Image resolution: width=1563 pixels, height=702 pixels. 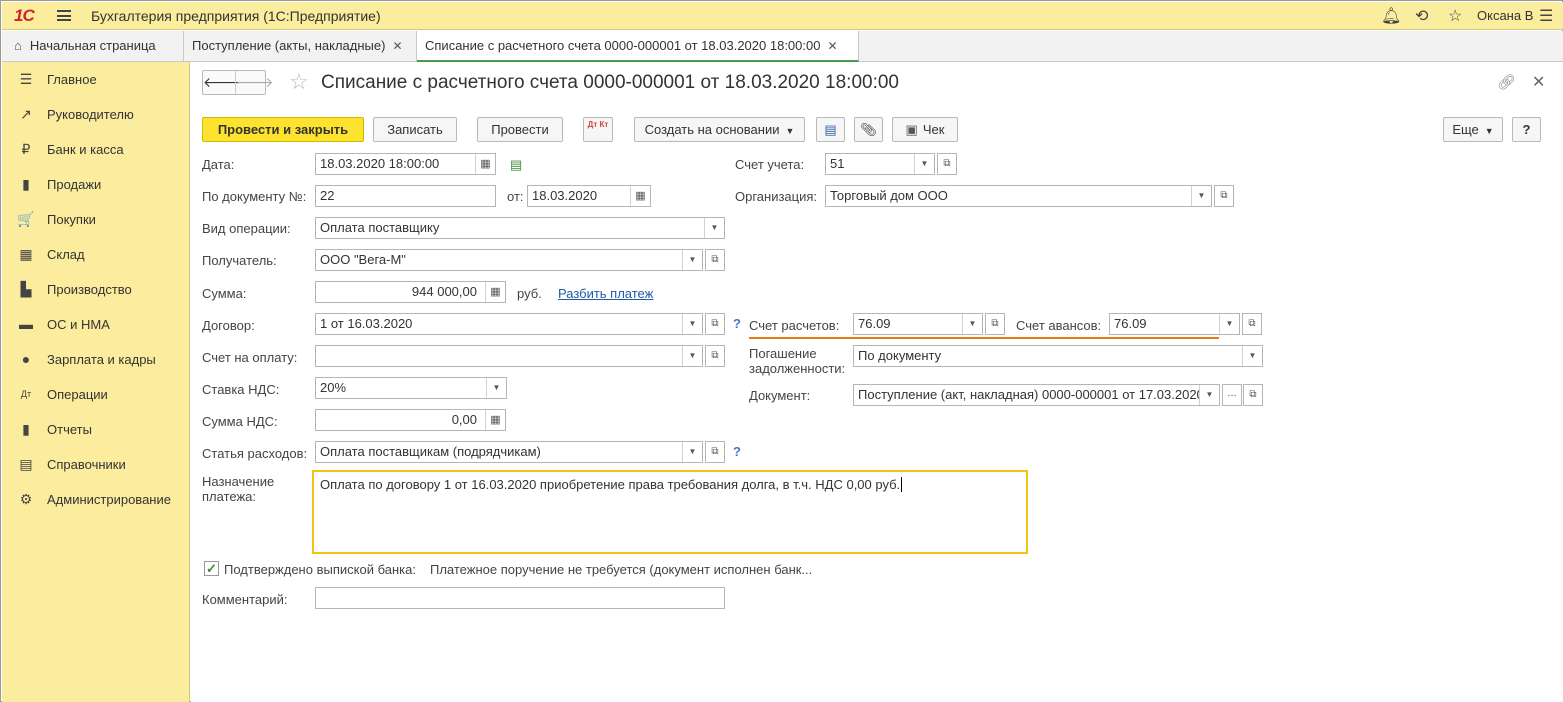 I want to click on open-settlement-account-icon: ⧉, so click(x=995, y=324).